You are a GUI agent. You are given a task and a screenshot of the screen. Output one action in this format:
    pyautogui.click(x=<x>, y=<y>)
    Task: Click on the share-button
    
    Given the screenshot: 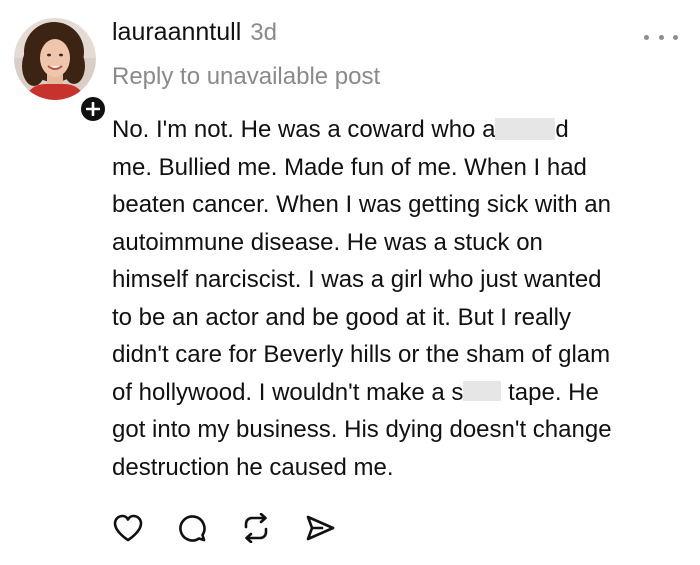 What is the action you would take?
    pyautogui.click(x=320, y=528)
    